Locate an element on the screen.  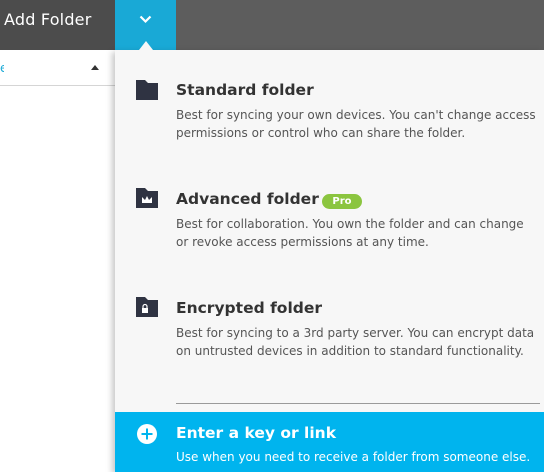
standard-folder-title: Standard folder is located at coordinates (245, 90).